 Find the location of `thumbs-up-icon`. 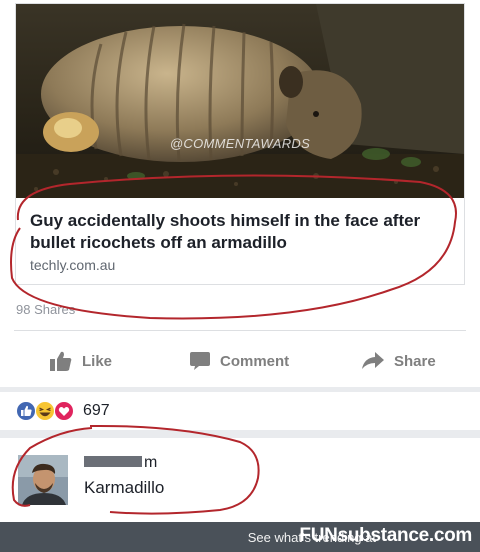

thumbs-up-icon is located at coordinates (61, 361).